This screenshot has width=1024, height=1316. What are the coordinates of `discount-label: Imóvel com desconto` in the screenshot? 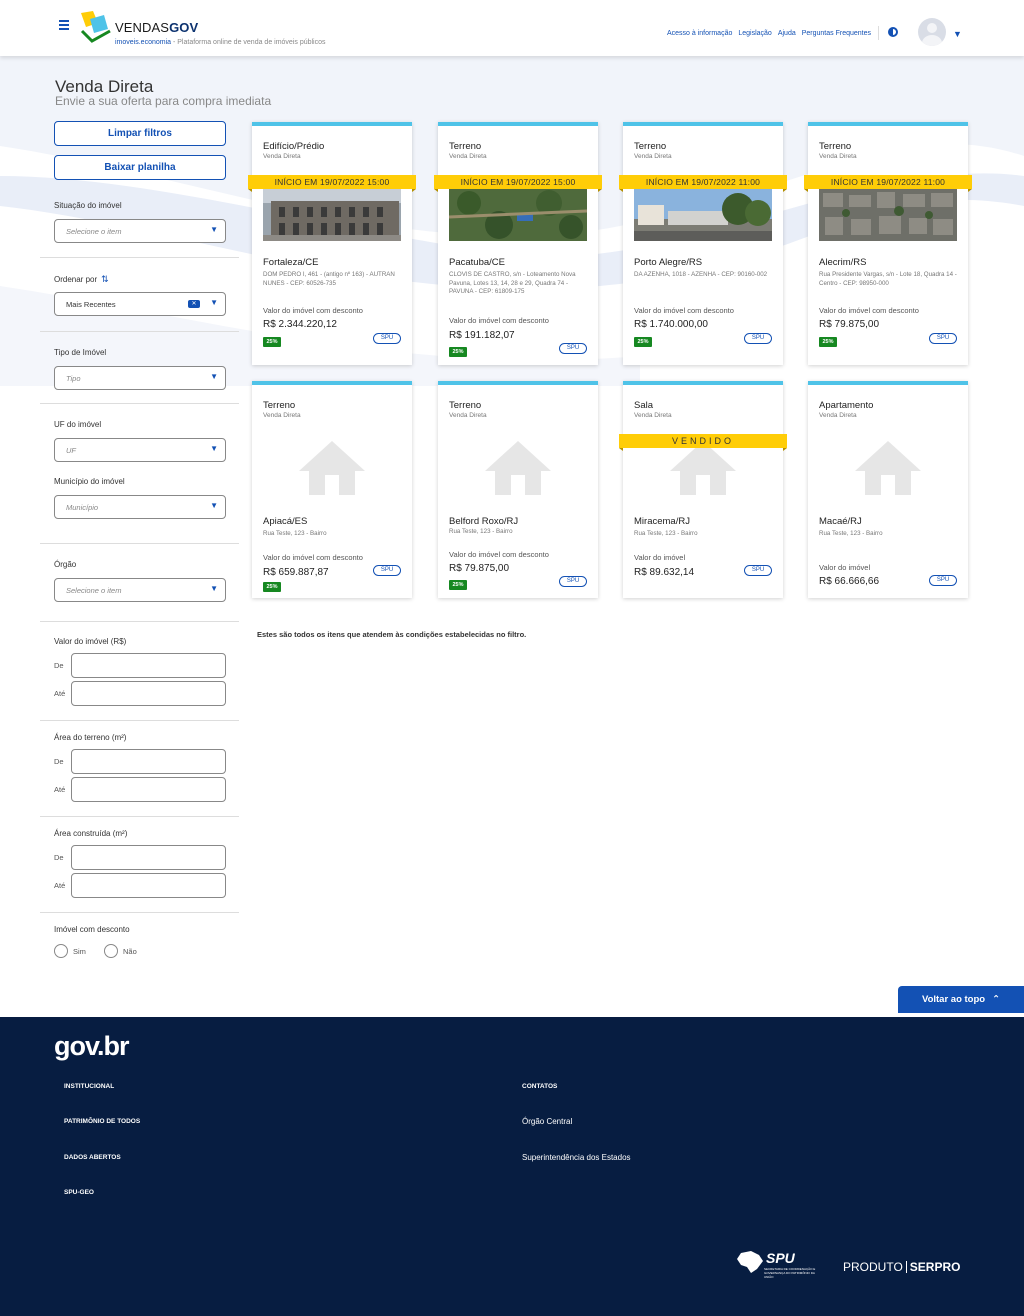 It's located at (92, 929).